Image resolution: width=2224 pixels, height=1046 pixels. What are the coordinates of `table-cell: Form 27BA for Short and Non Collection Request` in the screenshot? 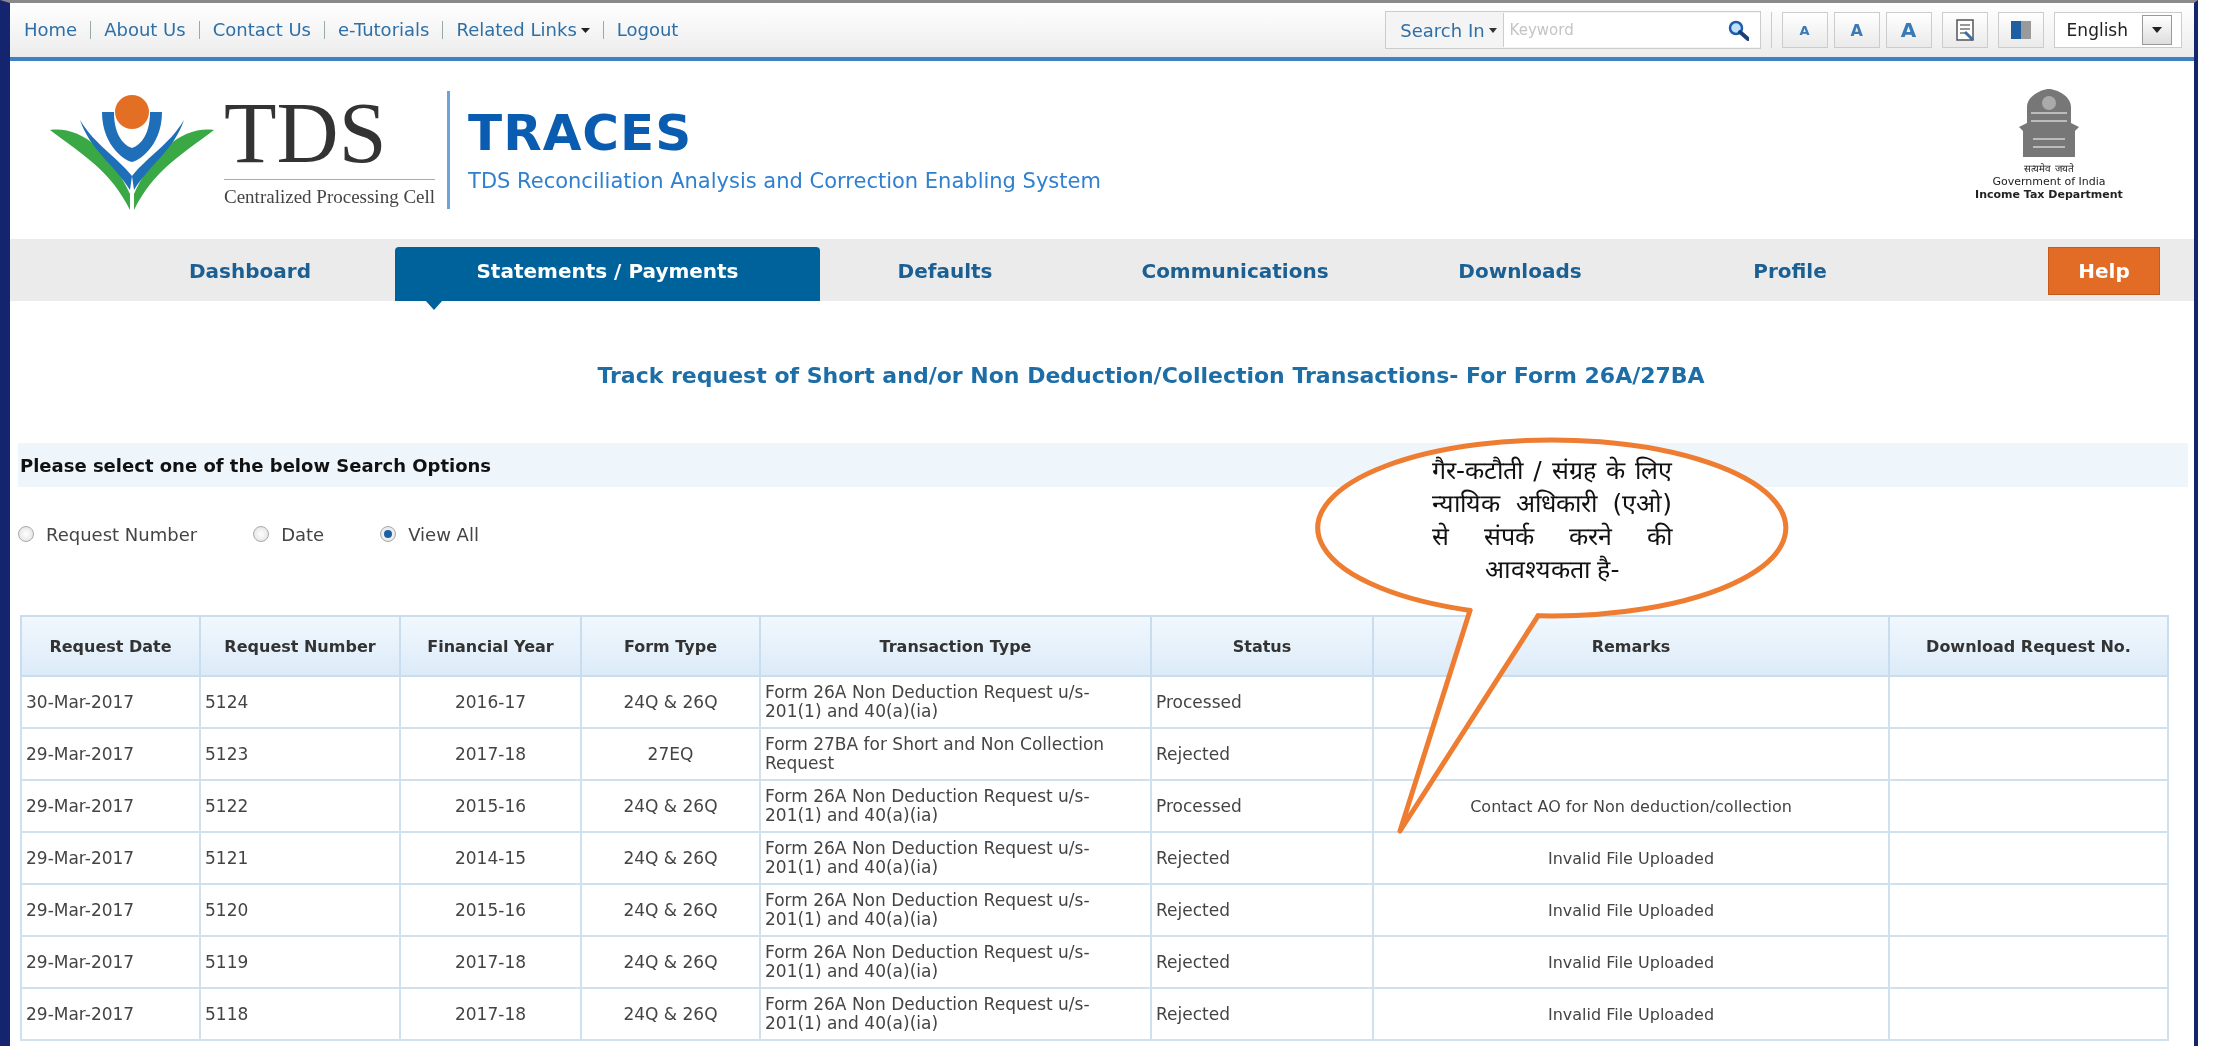 It's located at (955, 754).